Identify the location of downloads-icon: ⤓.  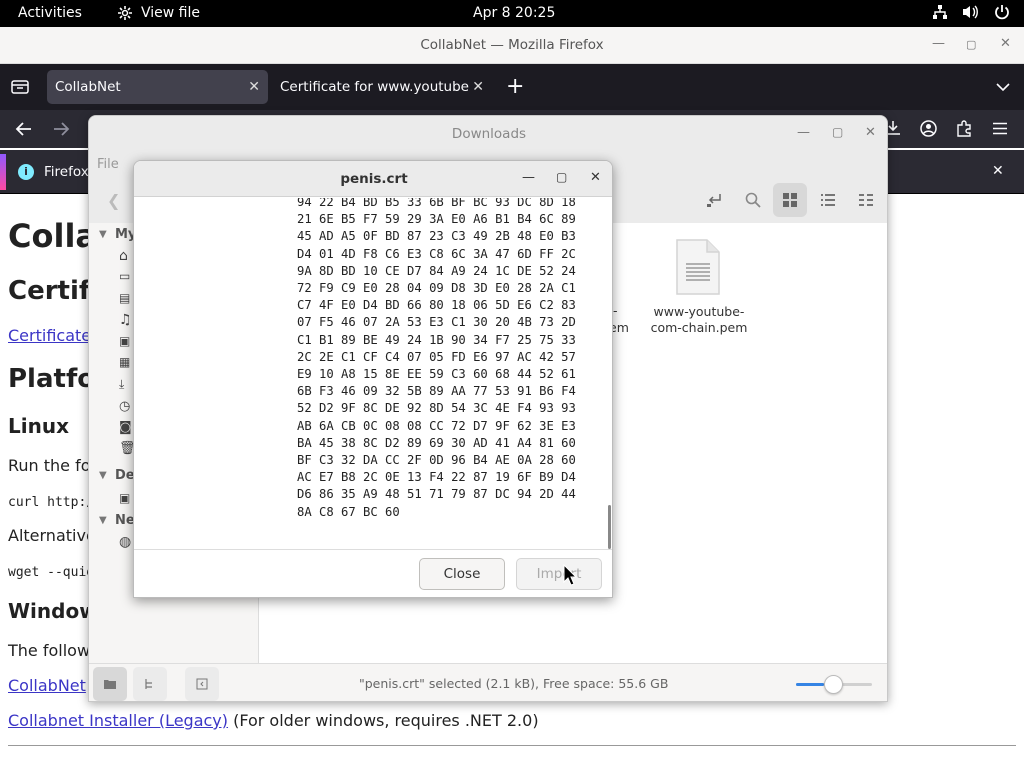
(121, 384).